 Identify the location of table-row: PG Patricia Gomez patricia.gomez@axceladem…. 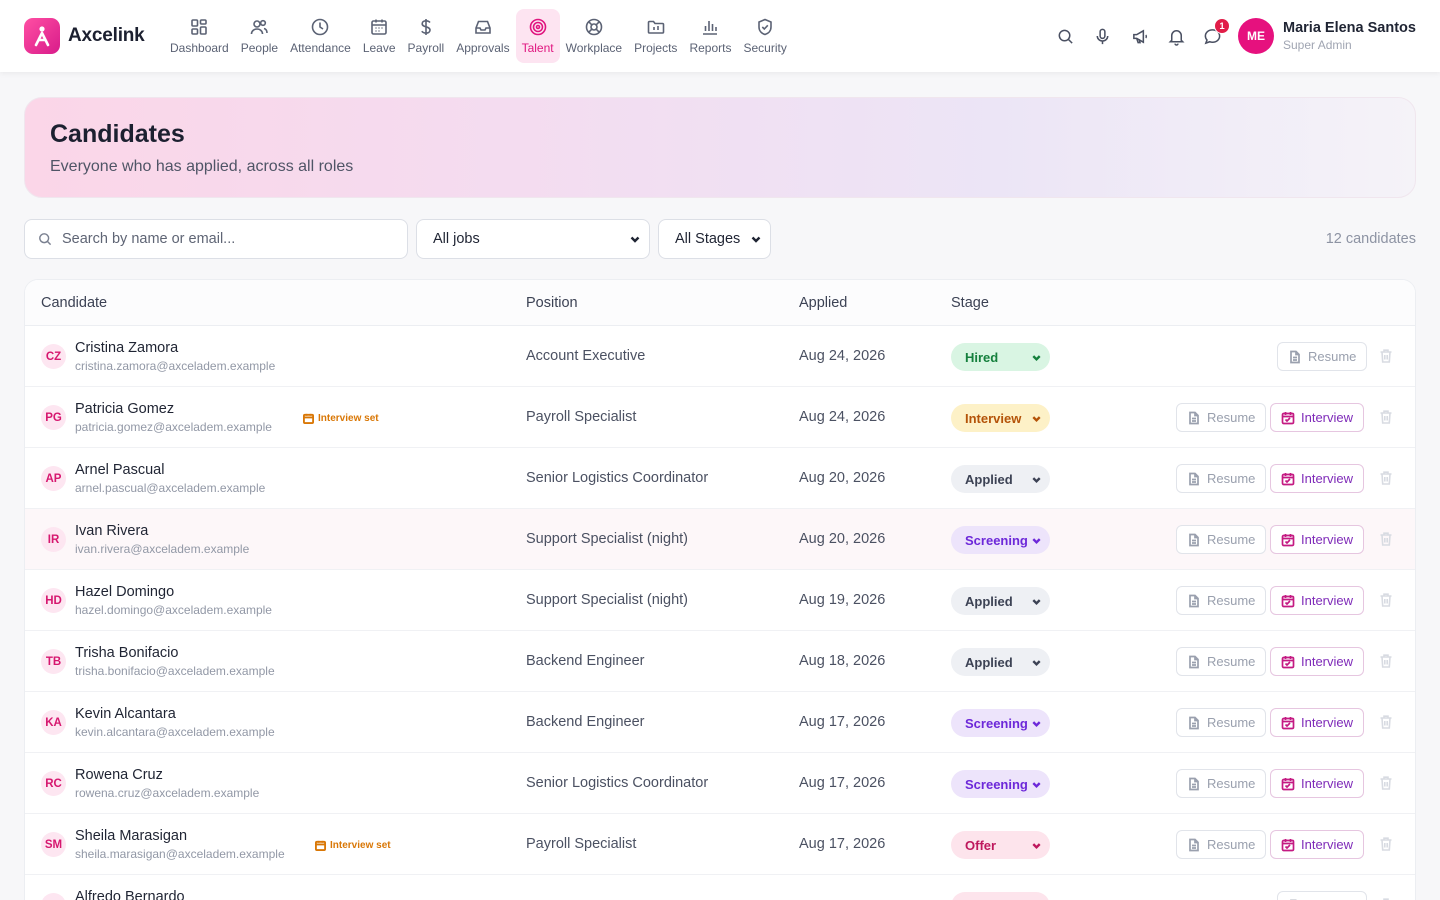
(720, 417).